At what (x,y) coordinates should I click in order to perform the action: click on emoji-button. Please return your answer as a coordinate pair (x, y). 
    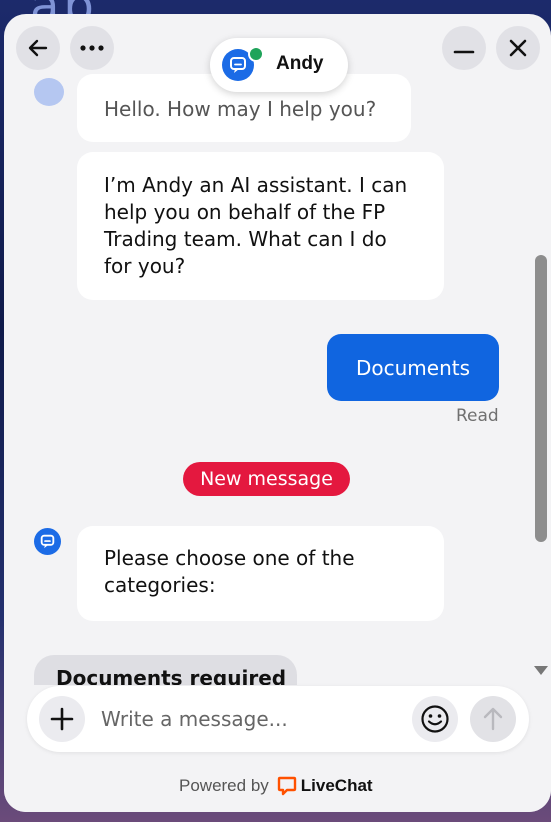
    Looking at the image, I should click on (435, 719).